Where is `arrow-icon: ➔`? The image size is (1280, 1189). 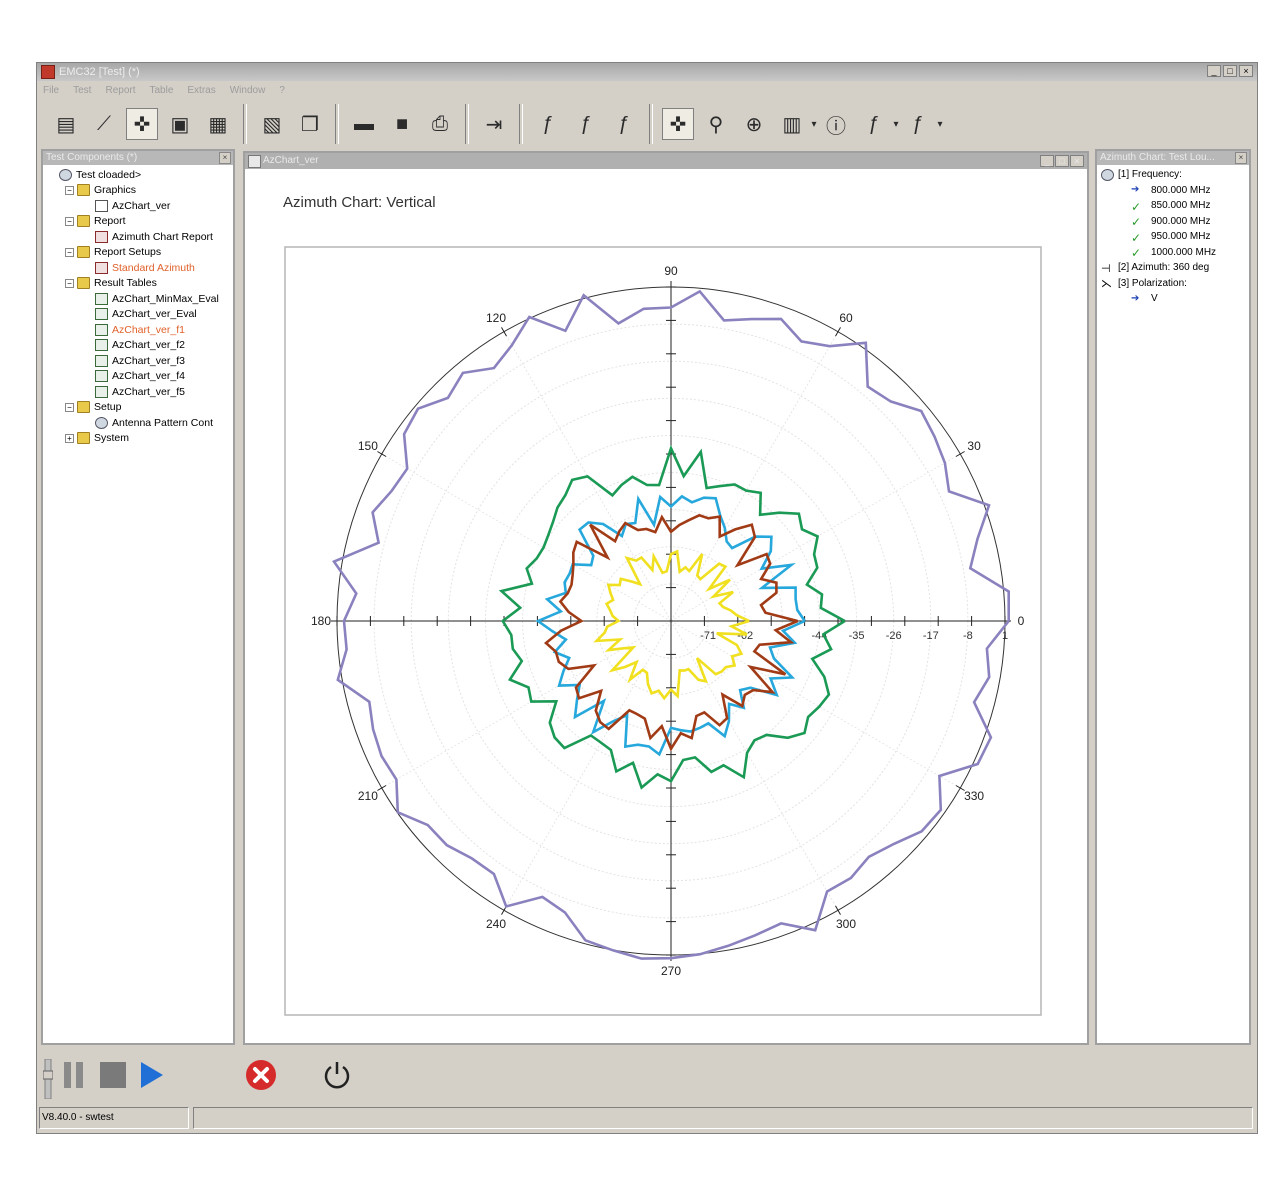
arrow-icon: ➔ is located at coordinates (1135, 190).